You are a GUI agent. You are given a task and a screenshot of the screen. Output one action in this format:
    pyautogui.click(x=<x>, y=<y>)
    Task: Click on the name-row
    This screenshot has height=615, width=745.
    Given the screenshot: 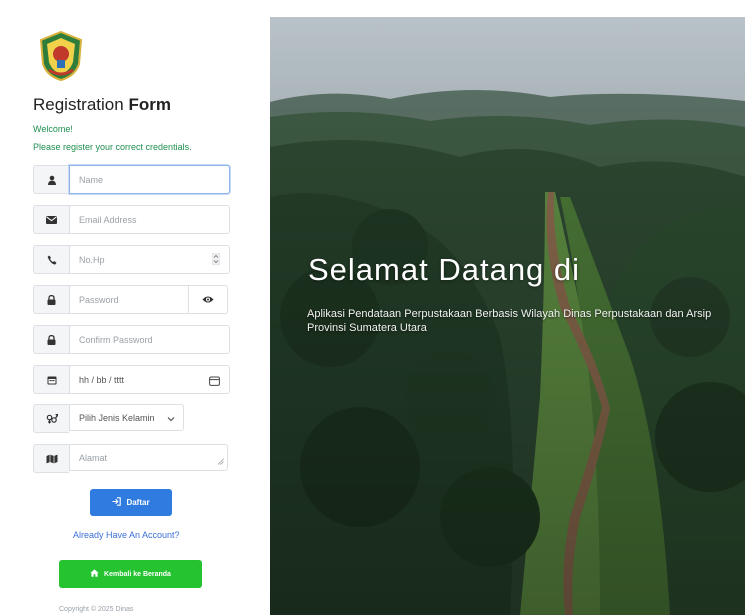 What is the action you would take?
    pyautogui.click(x=131, y=179)
    